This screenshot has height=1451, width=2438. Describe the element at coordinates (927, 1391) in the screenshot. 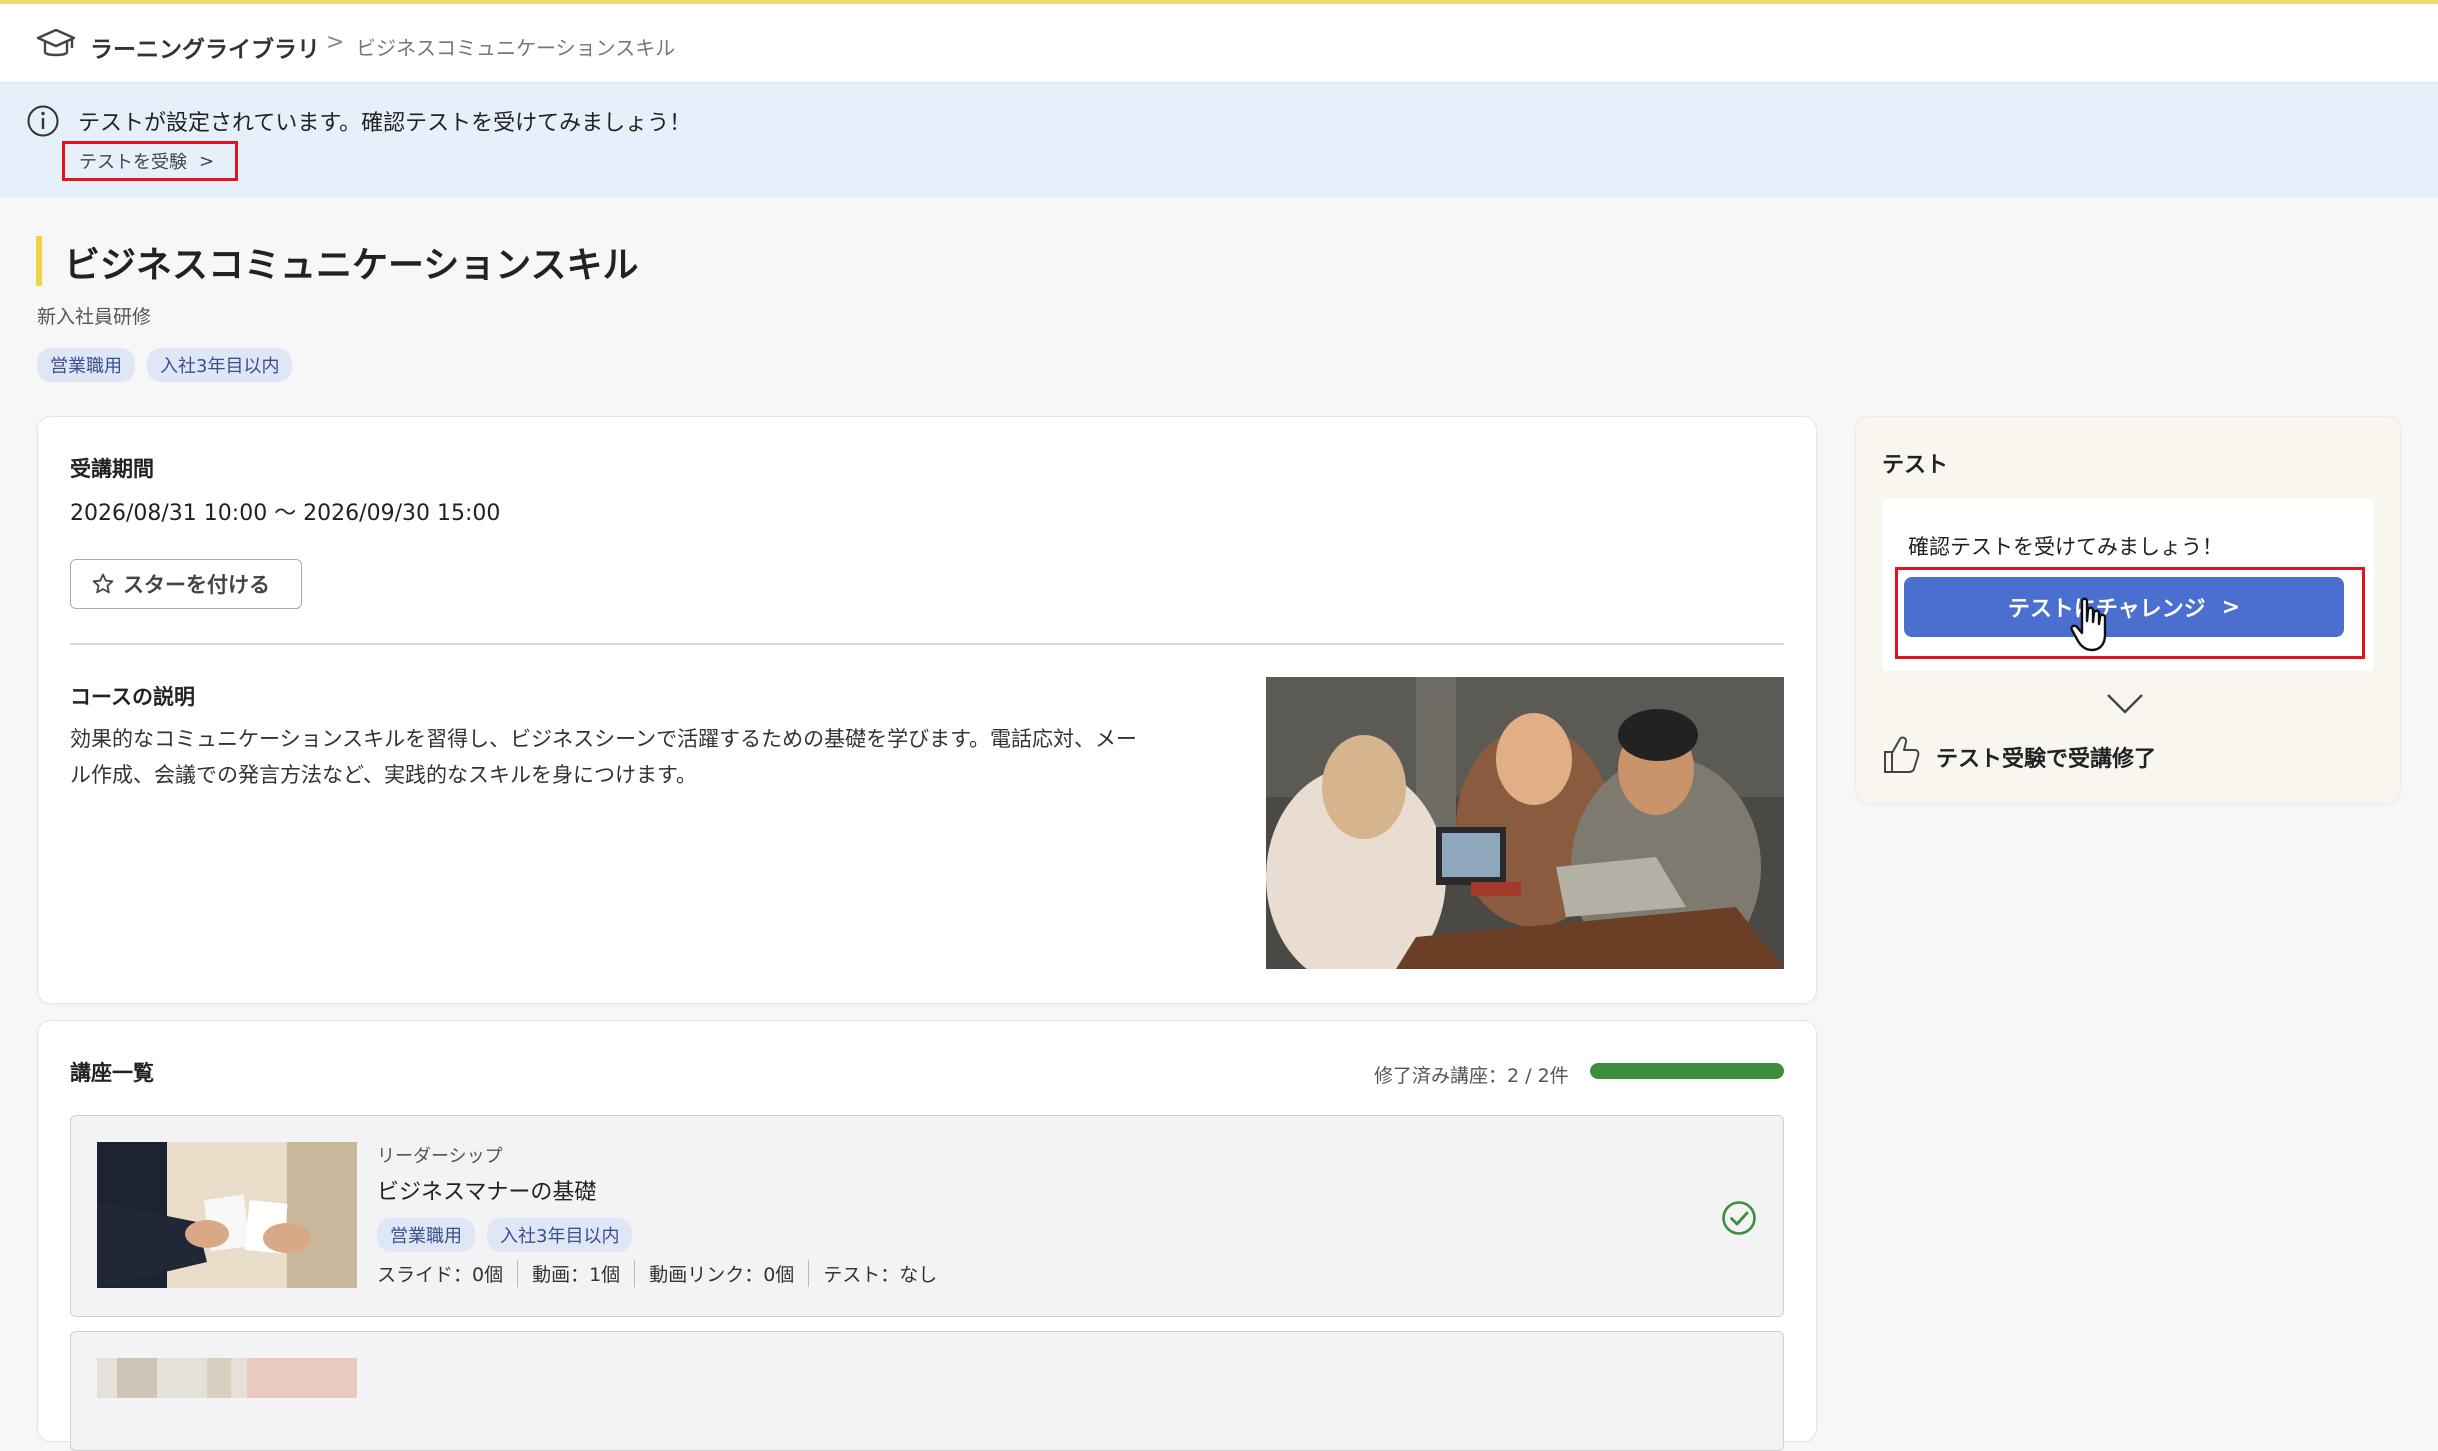

I see `lesson-item` at that location.